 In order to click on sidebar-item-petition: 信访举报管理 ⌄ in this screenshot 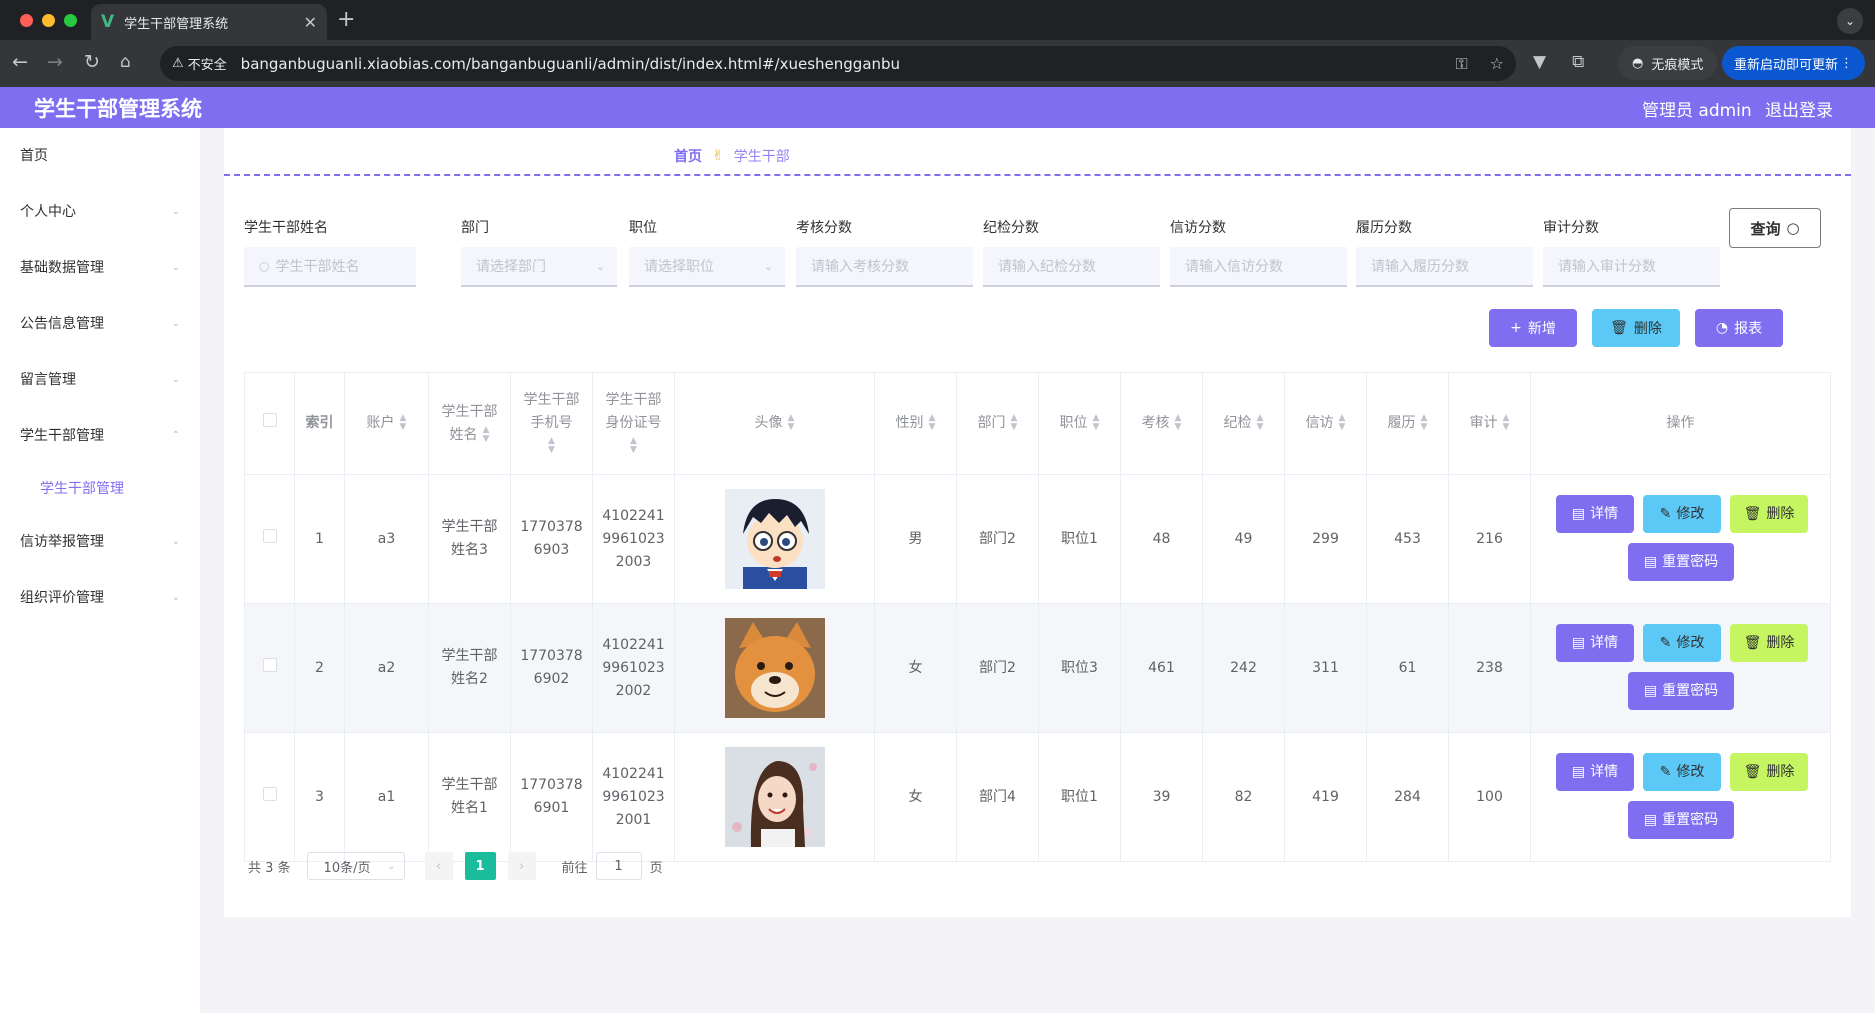, I will do `click(100, 541)`.